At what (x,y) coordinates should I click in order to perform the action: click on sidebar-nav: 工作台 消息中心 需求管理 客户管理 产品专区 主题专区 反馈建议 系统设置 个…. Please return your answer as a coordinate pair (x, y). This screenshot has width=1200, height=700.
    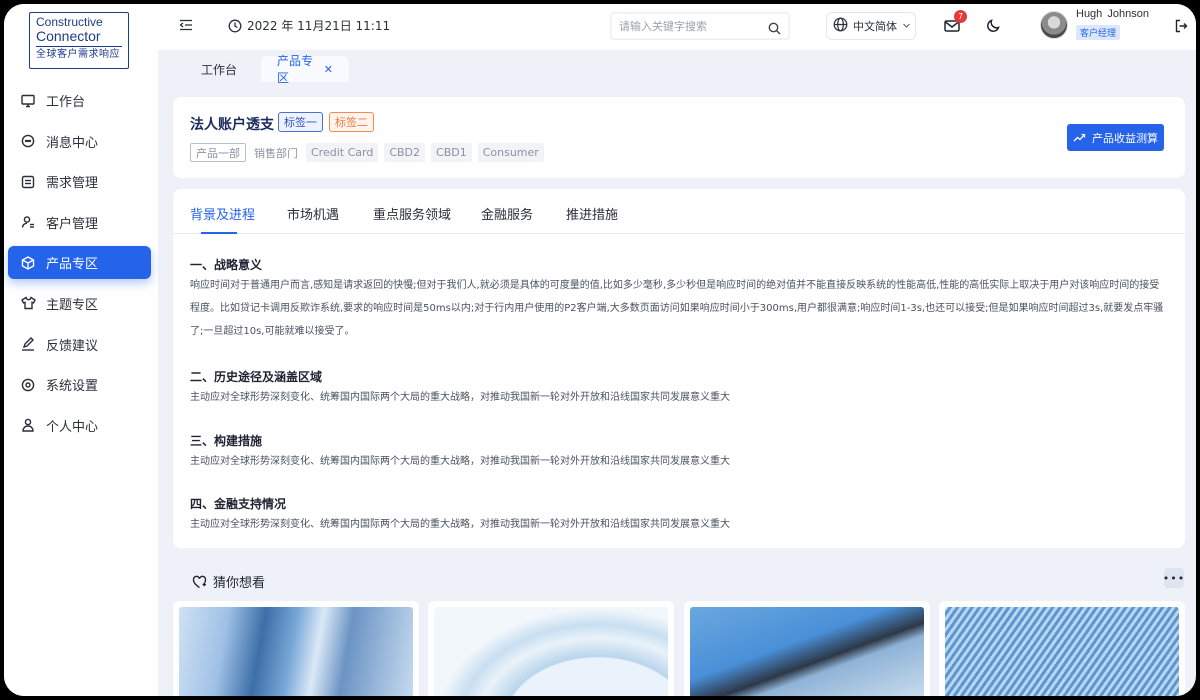
    Looking at the image, I should click on (81, 266).